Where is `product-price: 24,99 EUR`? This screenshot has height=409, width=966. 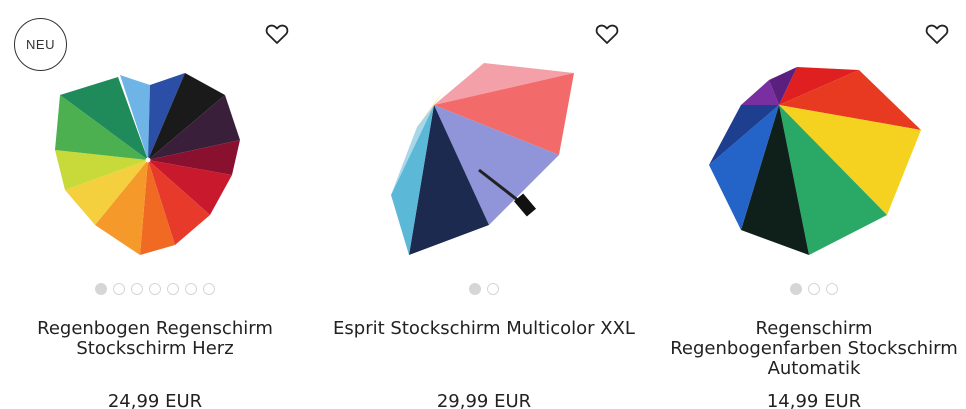 product-price: 24,99 EUR is located at coordinates (155, 400).